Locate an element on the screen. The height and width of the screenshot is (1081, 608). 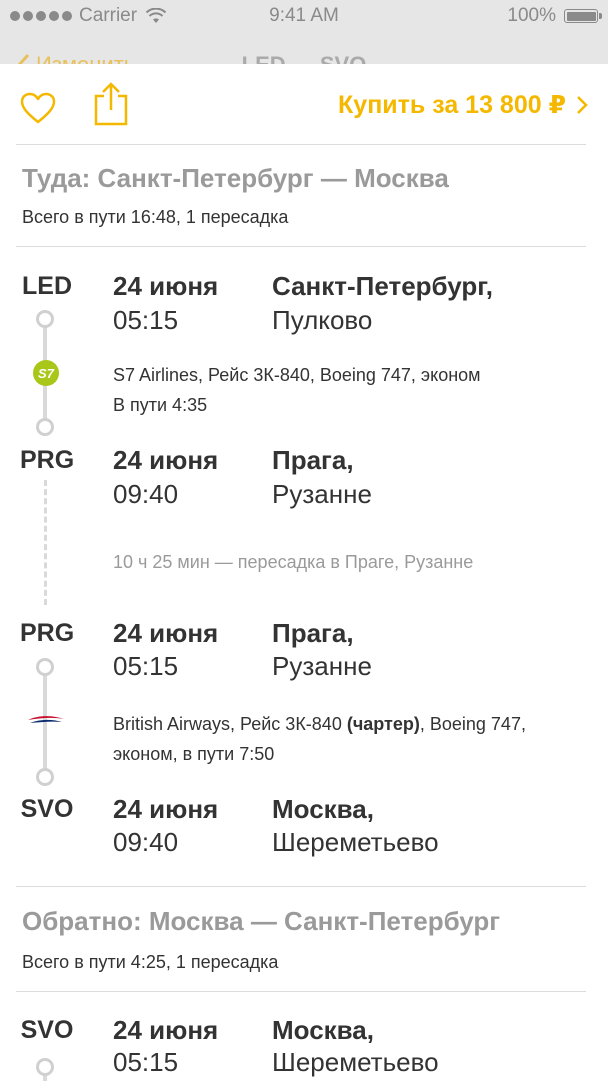
buy-button: Купить за 13 800 ₽ is located at coordinates (463, 105).